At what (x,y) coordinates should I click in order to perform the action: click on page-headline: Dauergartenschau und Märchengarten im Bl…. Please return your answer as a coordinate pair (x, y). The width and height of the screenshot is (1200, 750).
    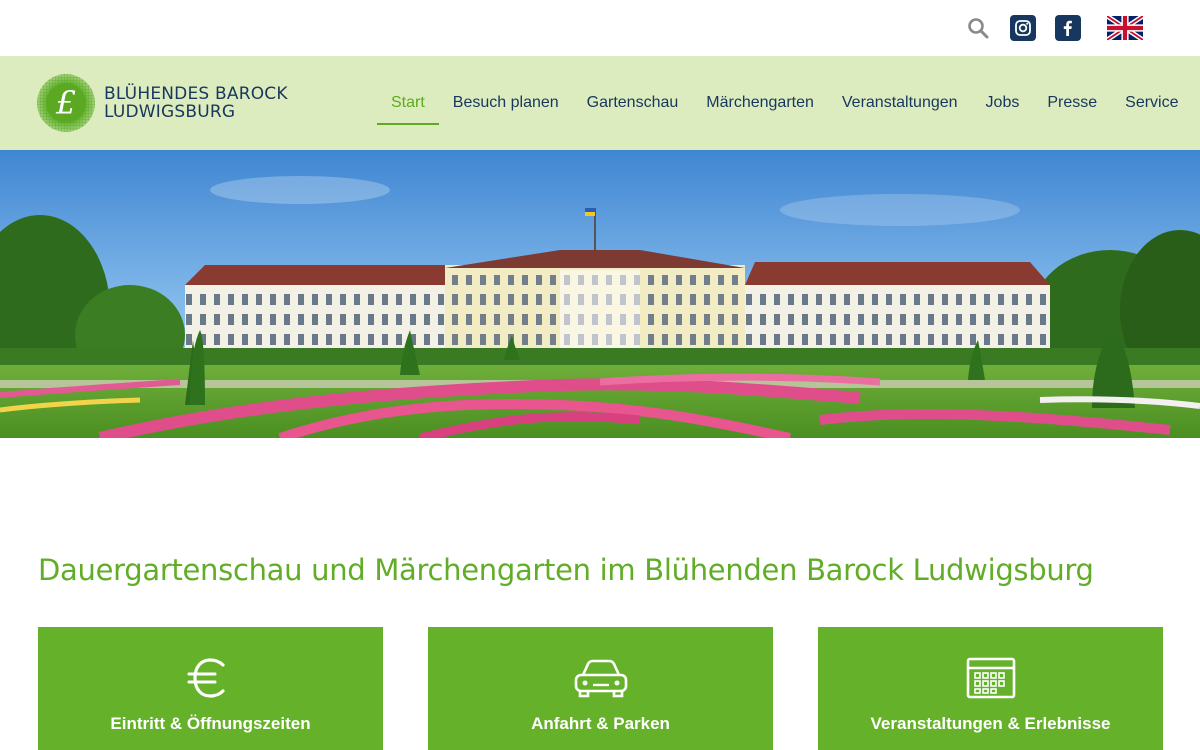
    Looking at the image, I should click on (566, 570).